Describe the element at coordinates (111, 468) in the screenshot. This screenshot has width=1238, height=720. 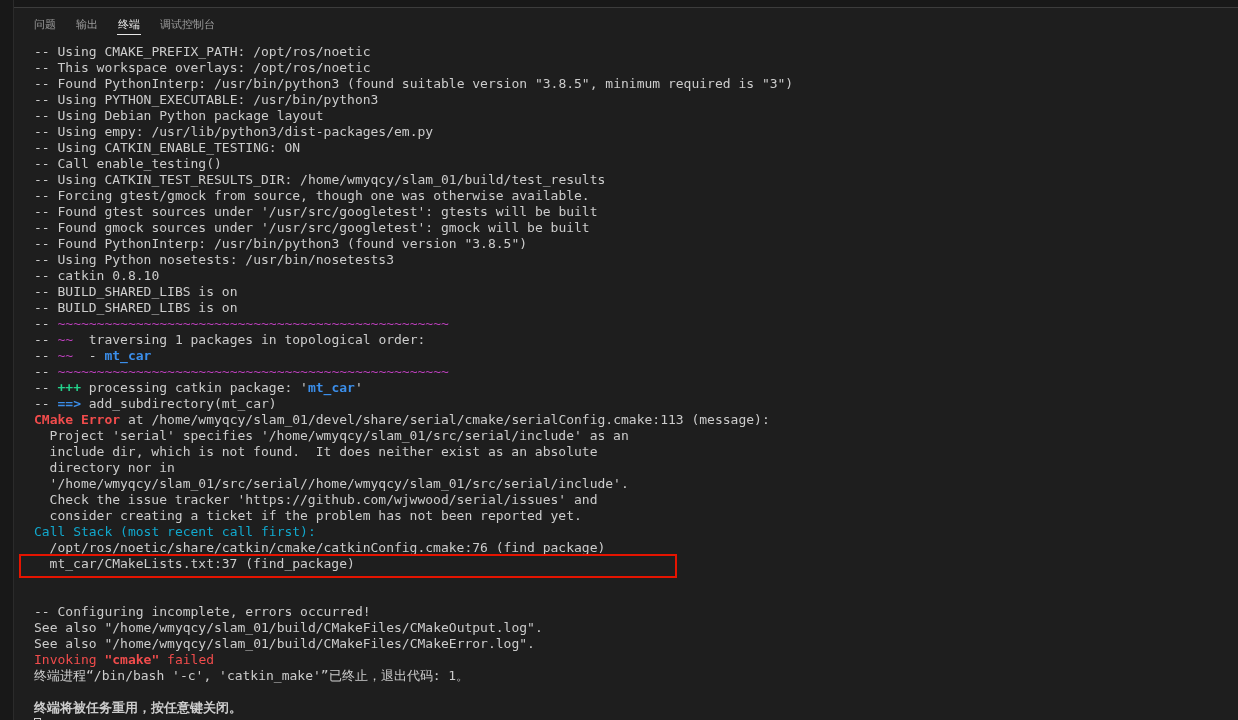
I see `terminal-line: directory nor in` at that location.